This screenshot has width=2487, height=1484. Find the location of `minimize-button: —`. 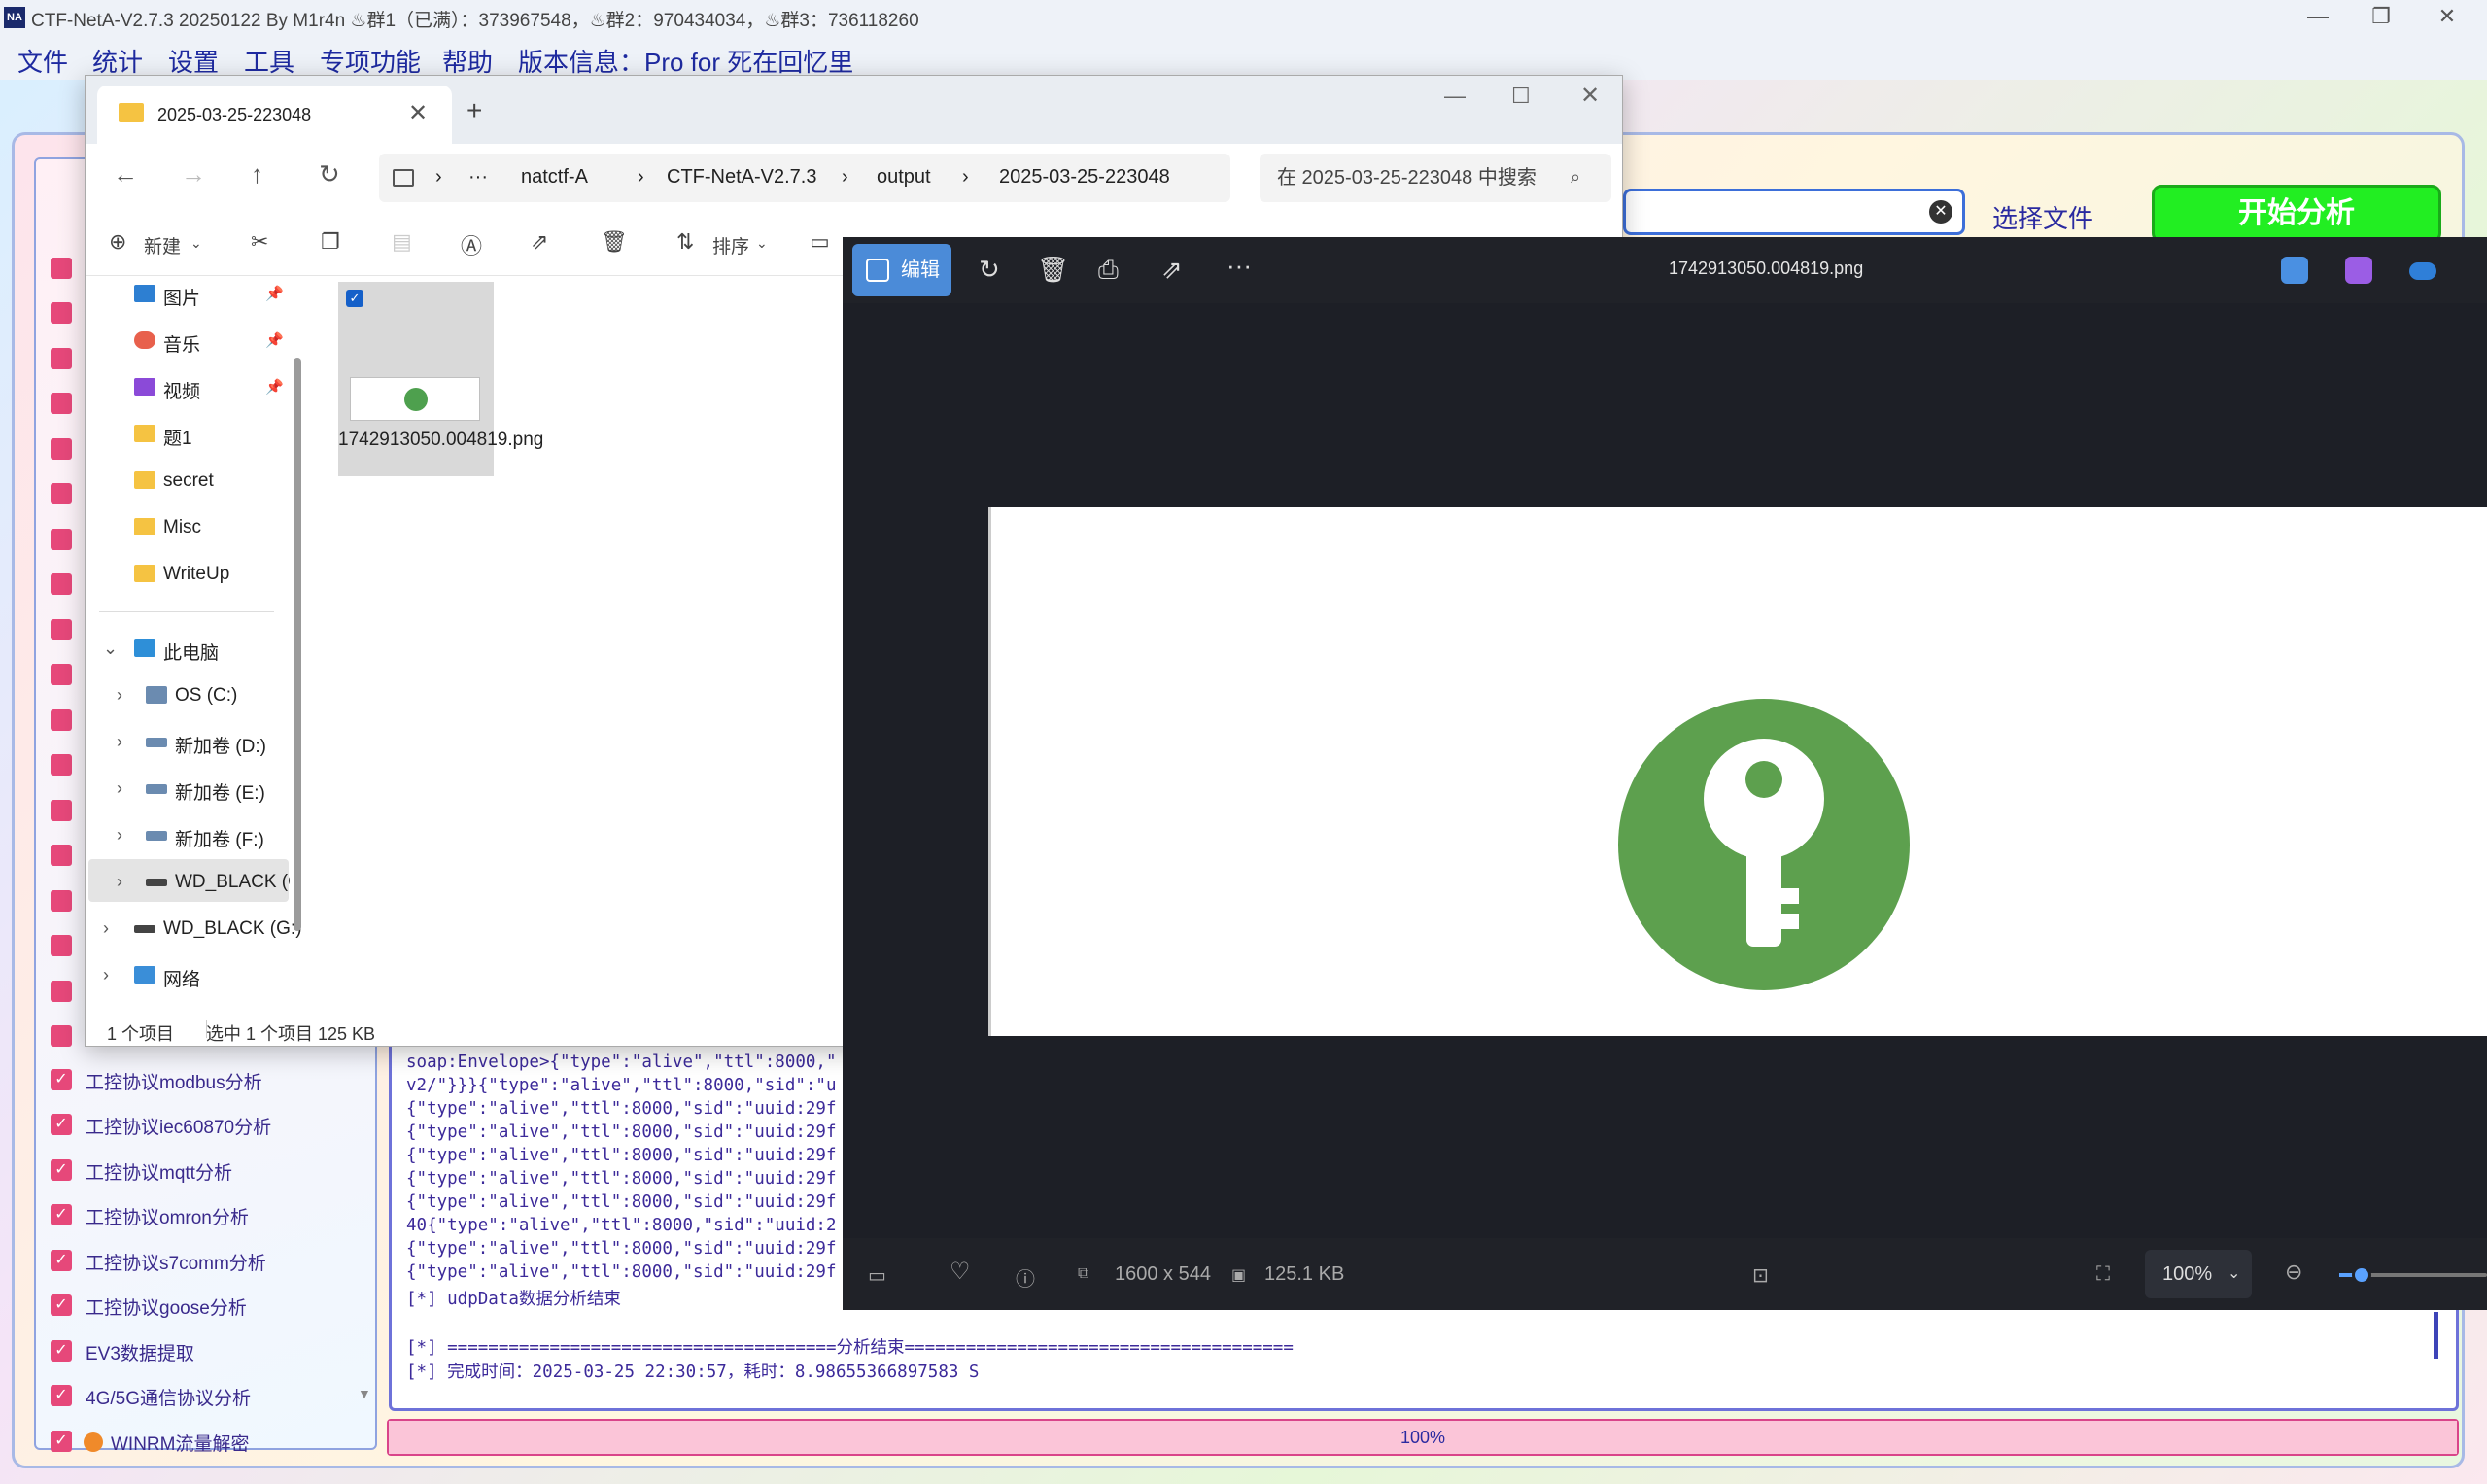

minimize-button: — is located at coordinates (2318, 16).